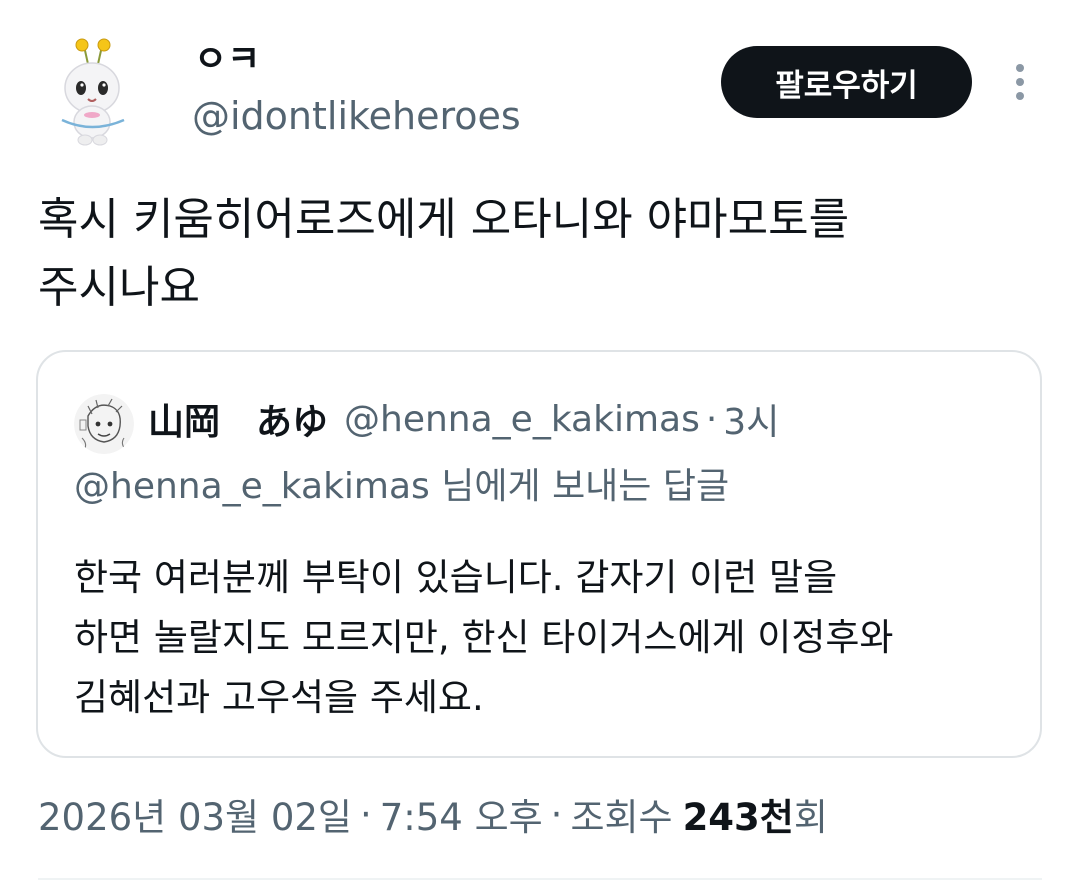 The width and height of the screenshot is (1080, 882). Describe the element at coordinates (810, 817) in the screenshot. I see `views-suffix: 회` at that location.